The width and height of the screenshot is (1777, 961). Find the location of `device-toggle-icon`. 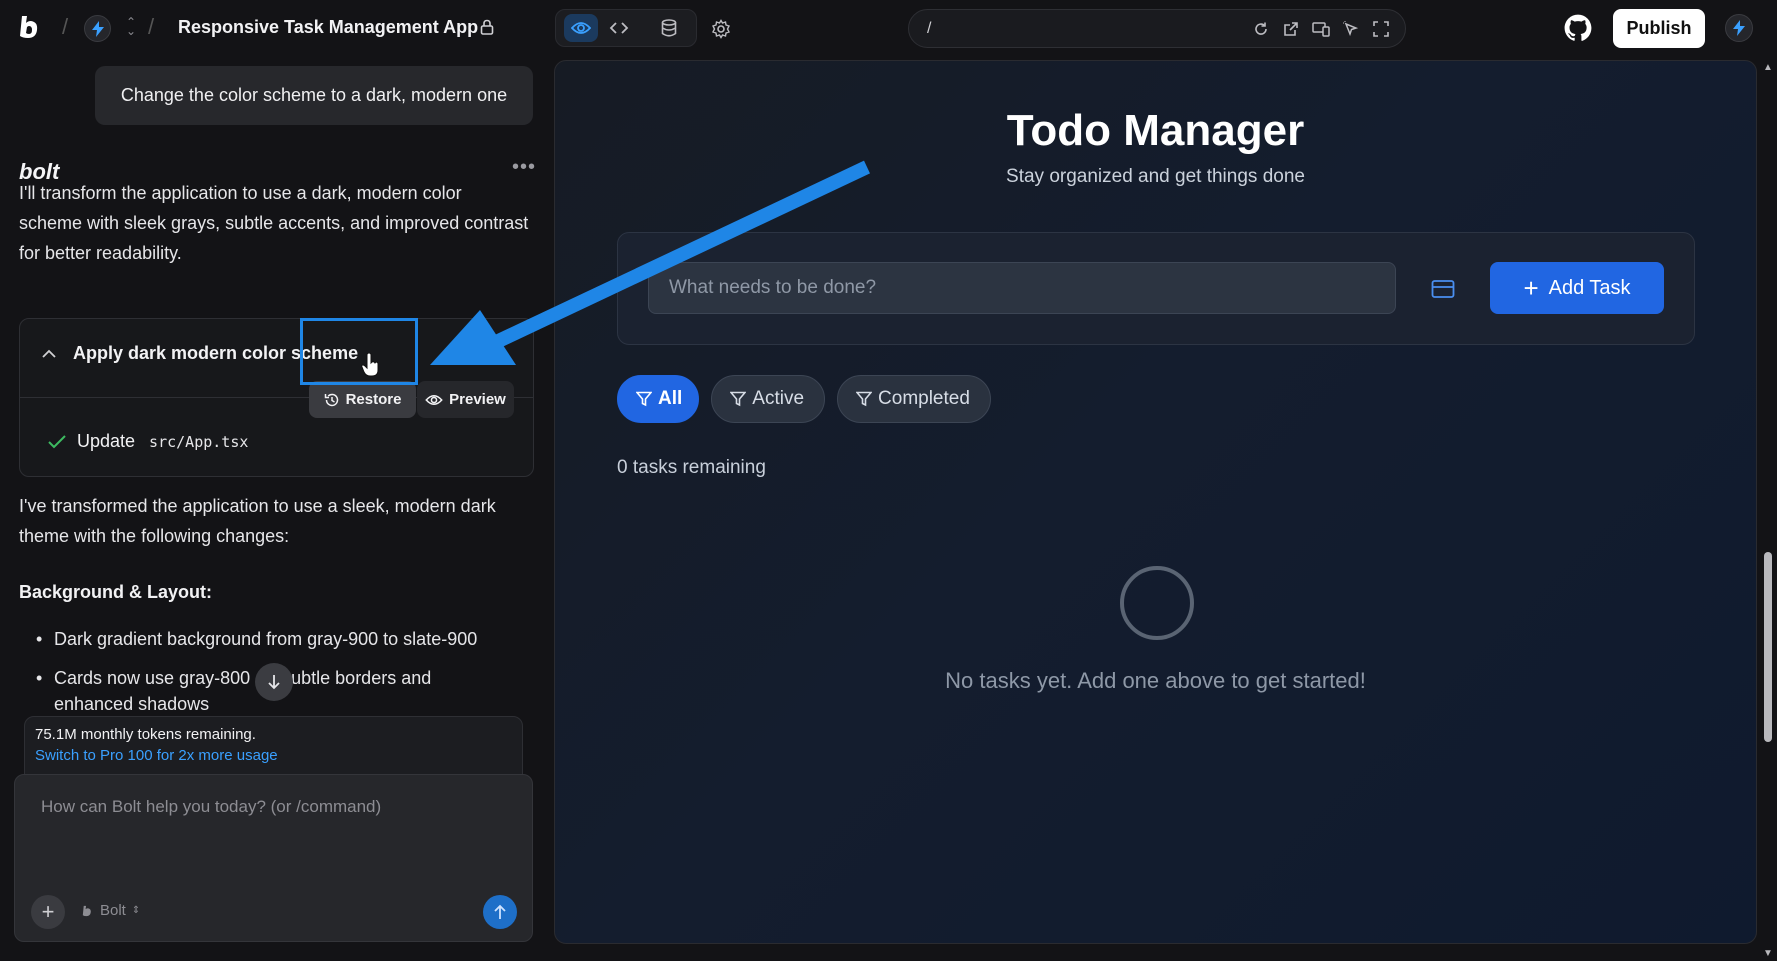

device-toggle-icon is located at coordinates (1321, 29).